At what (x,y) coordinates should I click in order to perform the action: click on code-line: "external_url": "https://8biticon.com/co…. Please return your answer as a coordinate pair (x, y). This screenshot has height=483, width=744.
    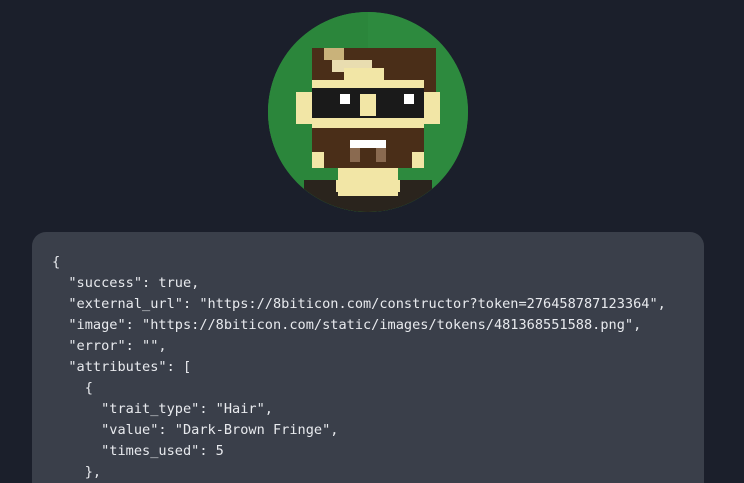
    Looking at the image, I should click on (359, 304).